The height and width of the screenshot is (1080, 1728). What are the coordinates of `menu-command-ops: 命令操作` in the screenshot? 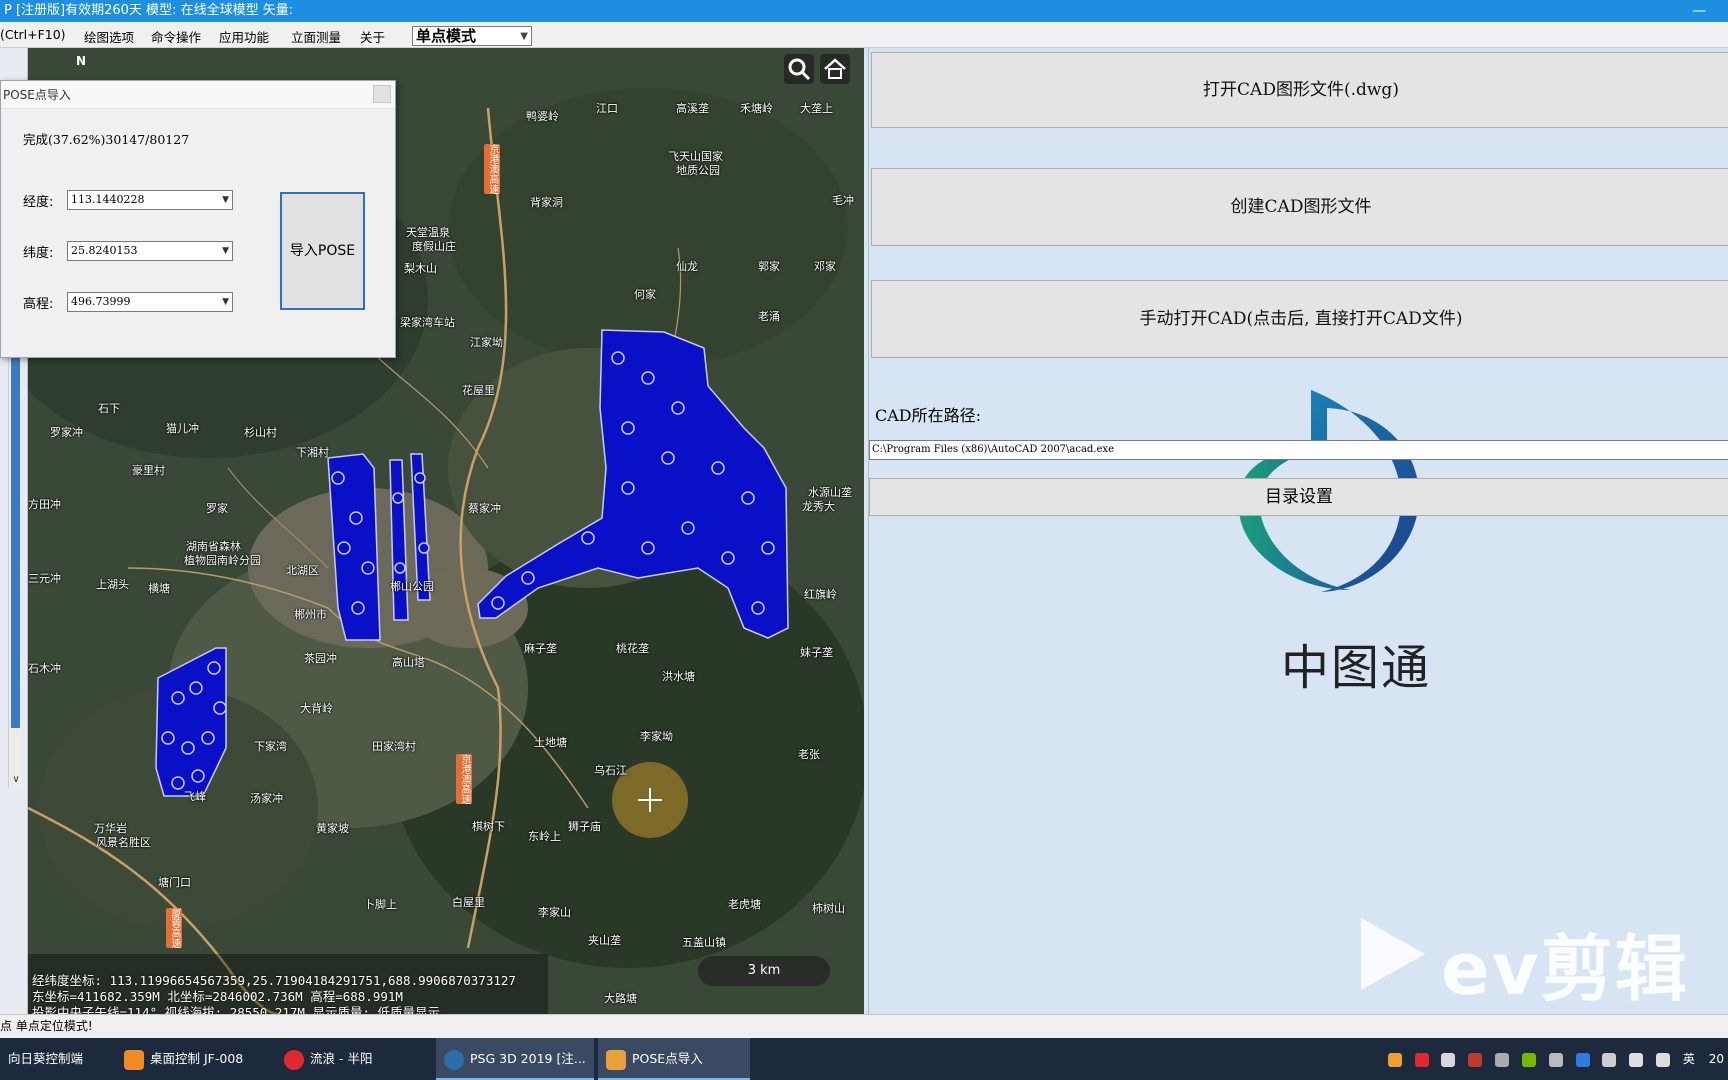 It's located at (176, 36).